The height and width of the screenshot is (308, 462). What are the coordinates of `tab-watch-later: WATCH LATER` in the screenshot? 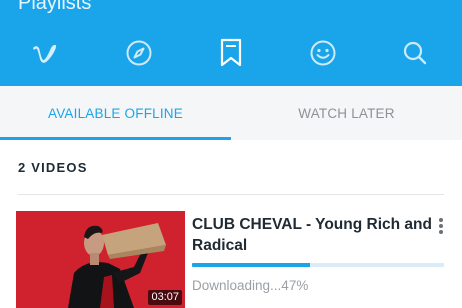 It's located at (346, 113).